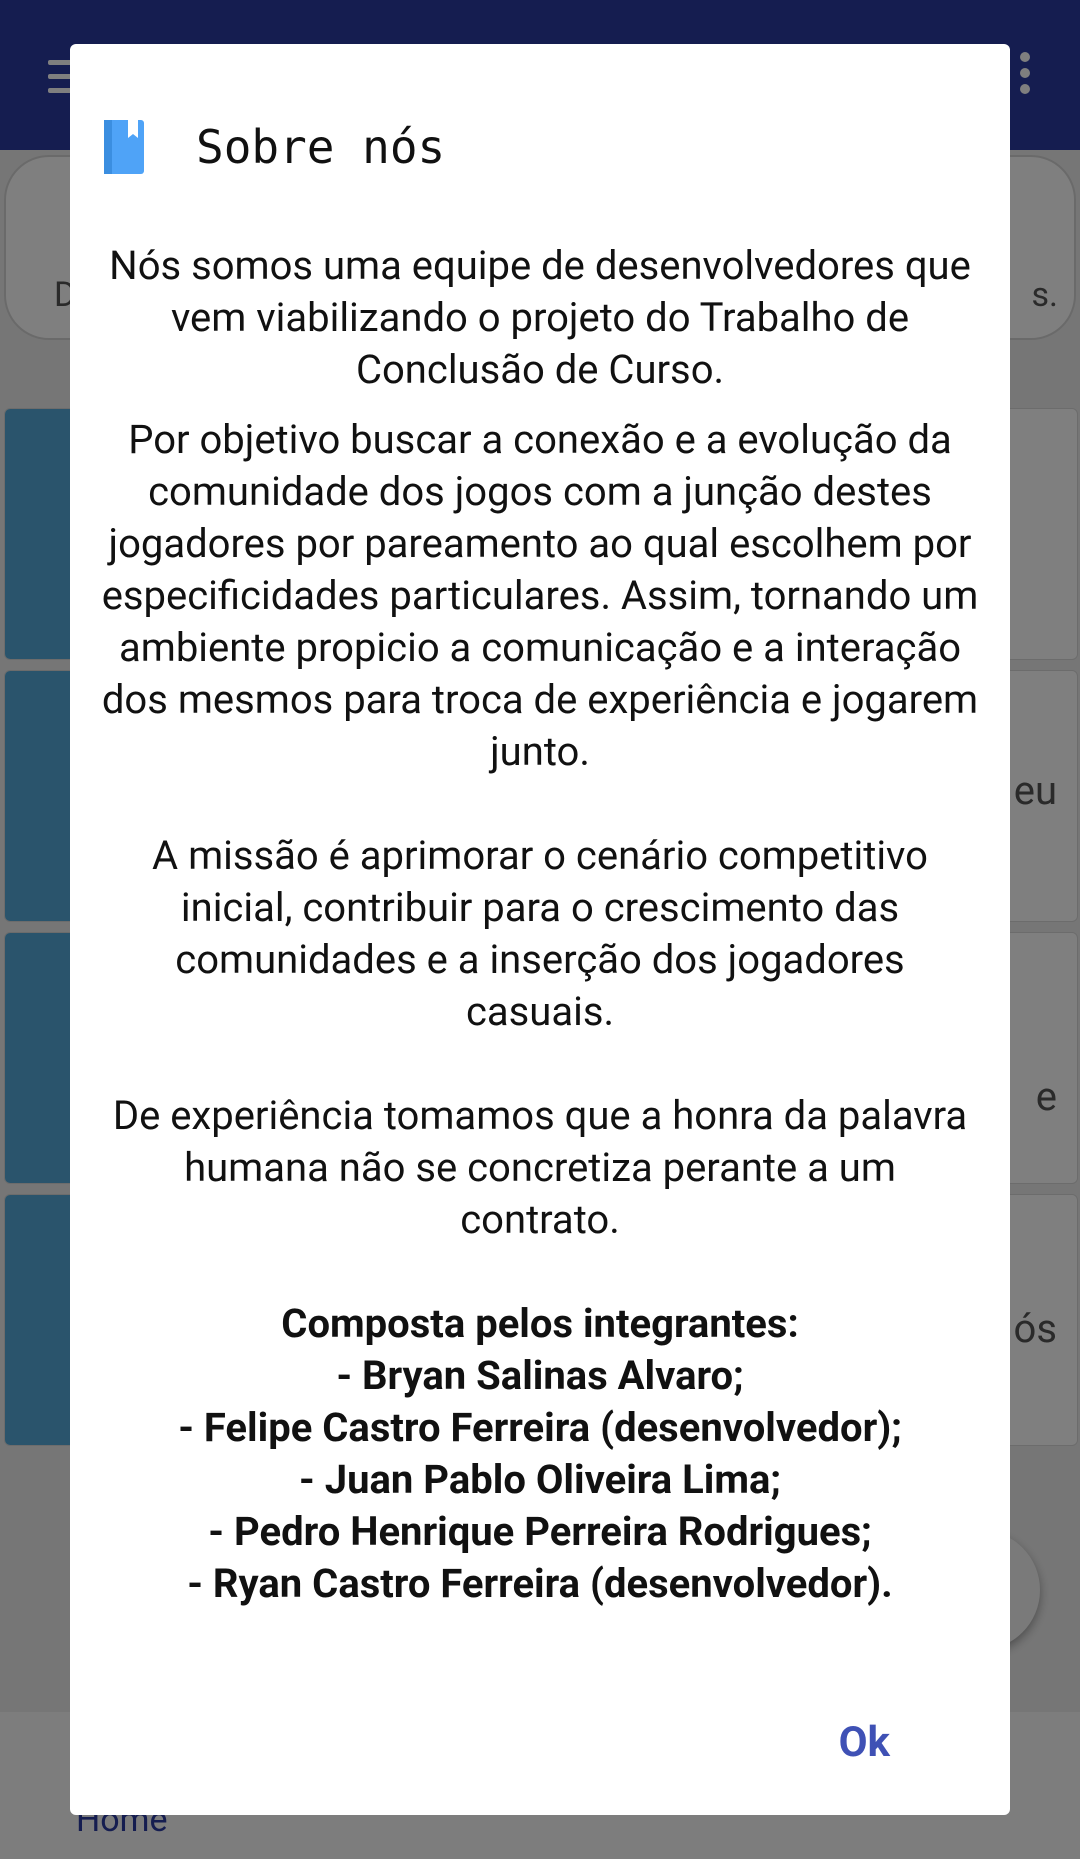 Image resolution: width=1080 pixels, height=1859 pixels. Describe the element at coordinates (540, 1479) in the screenshot. I see `member-item: - Juan Pablo Oliveira Lima;` at that location.